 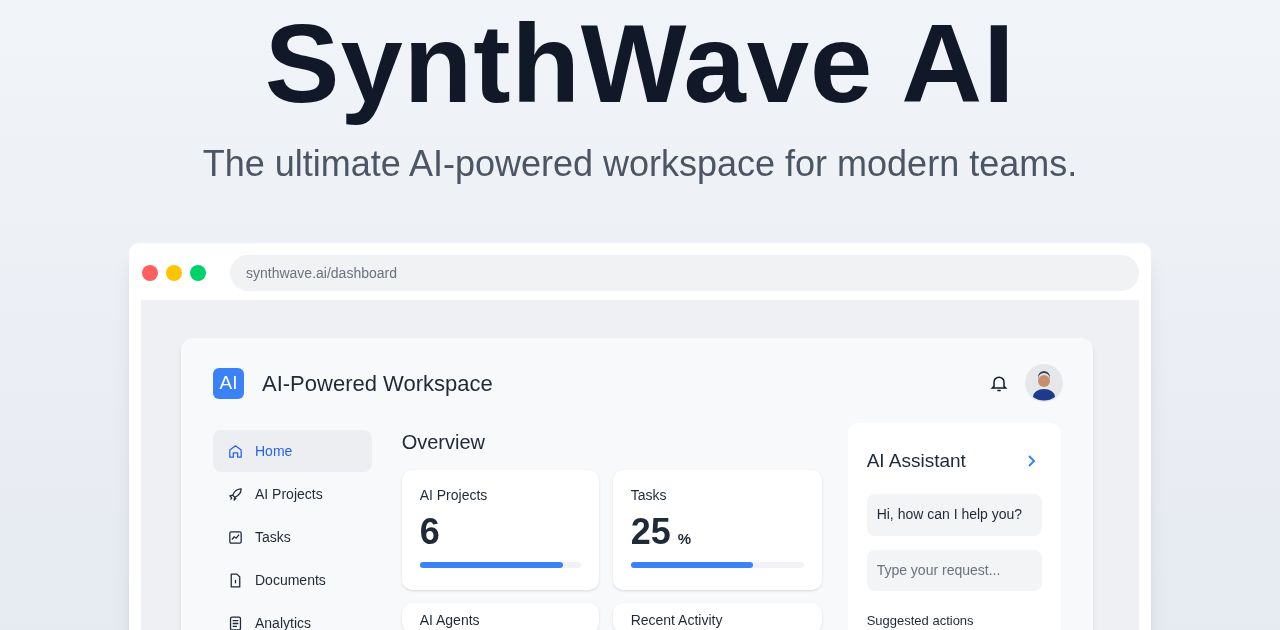 I want to click on stat-unit: %, so click(x=684, y=539).